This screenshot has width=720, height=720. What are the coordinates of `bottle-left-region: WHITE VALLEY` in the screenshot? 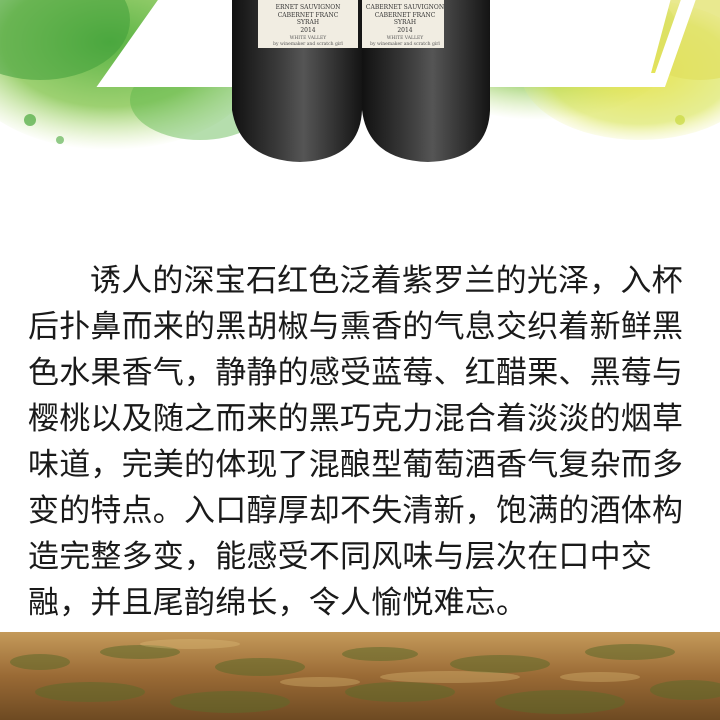 It's located at (308, 38).